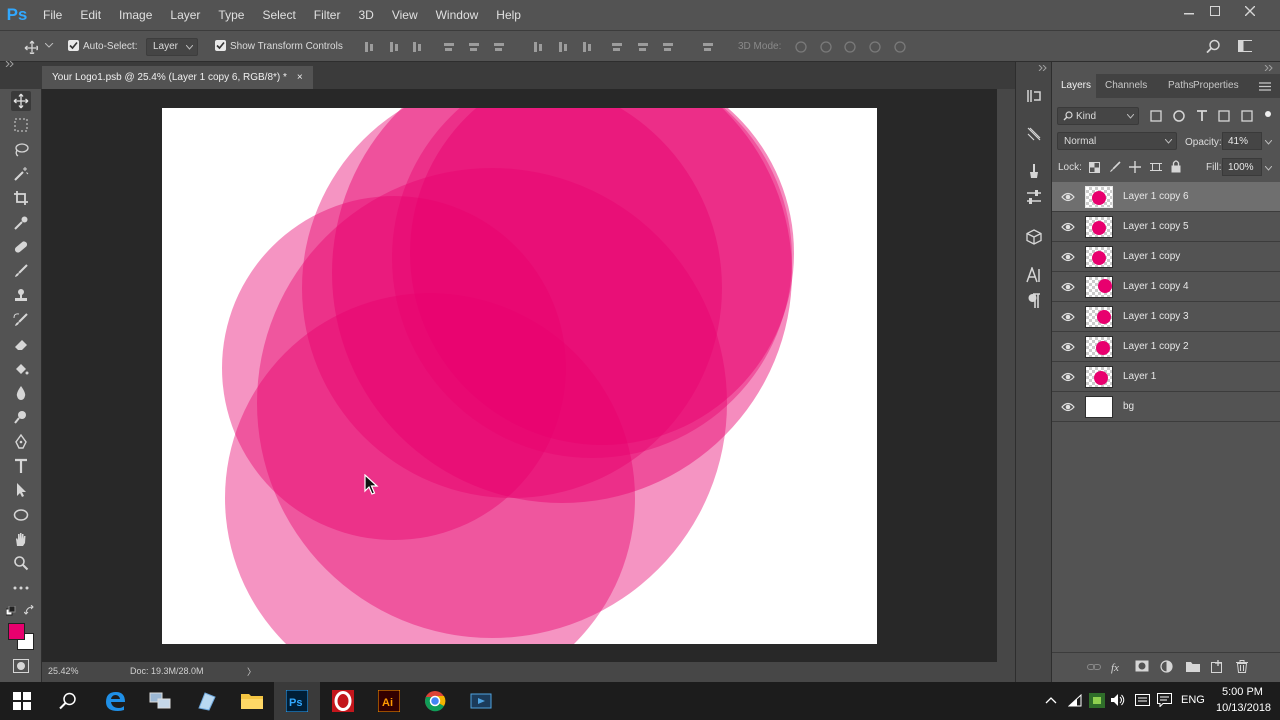 This screenshot has height=720, width=1280. Describe the element at coordinates (1142, 700) in the screenshot. I see `keyboard-icon` at that location.